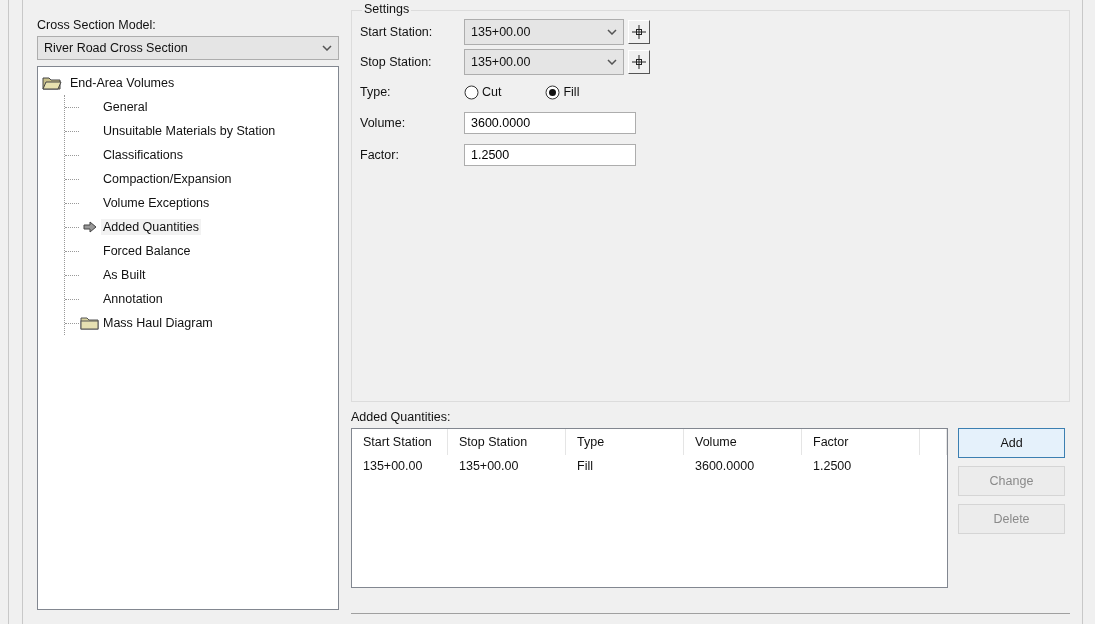  Describe the element at coordinates (861, 442) in the screenshot. I see `column-header: Factor` at that location.